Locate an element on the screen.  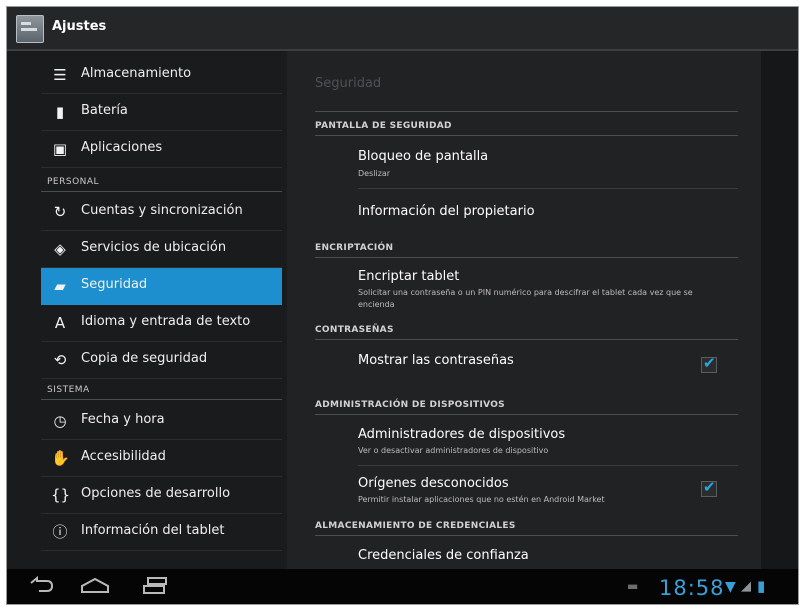
sidebar-item-label: Copia de seguridad is located at coordinates (144, 358).